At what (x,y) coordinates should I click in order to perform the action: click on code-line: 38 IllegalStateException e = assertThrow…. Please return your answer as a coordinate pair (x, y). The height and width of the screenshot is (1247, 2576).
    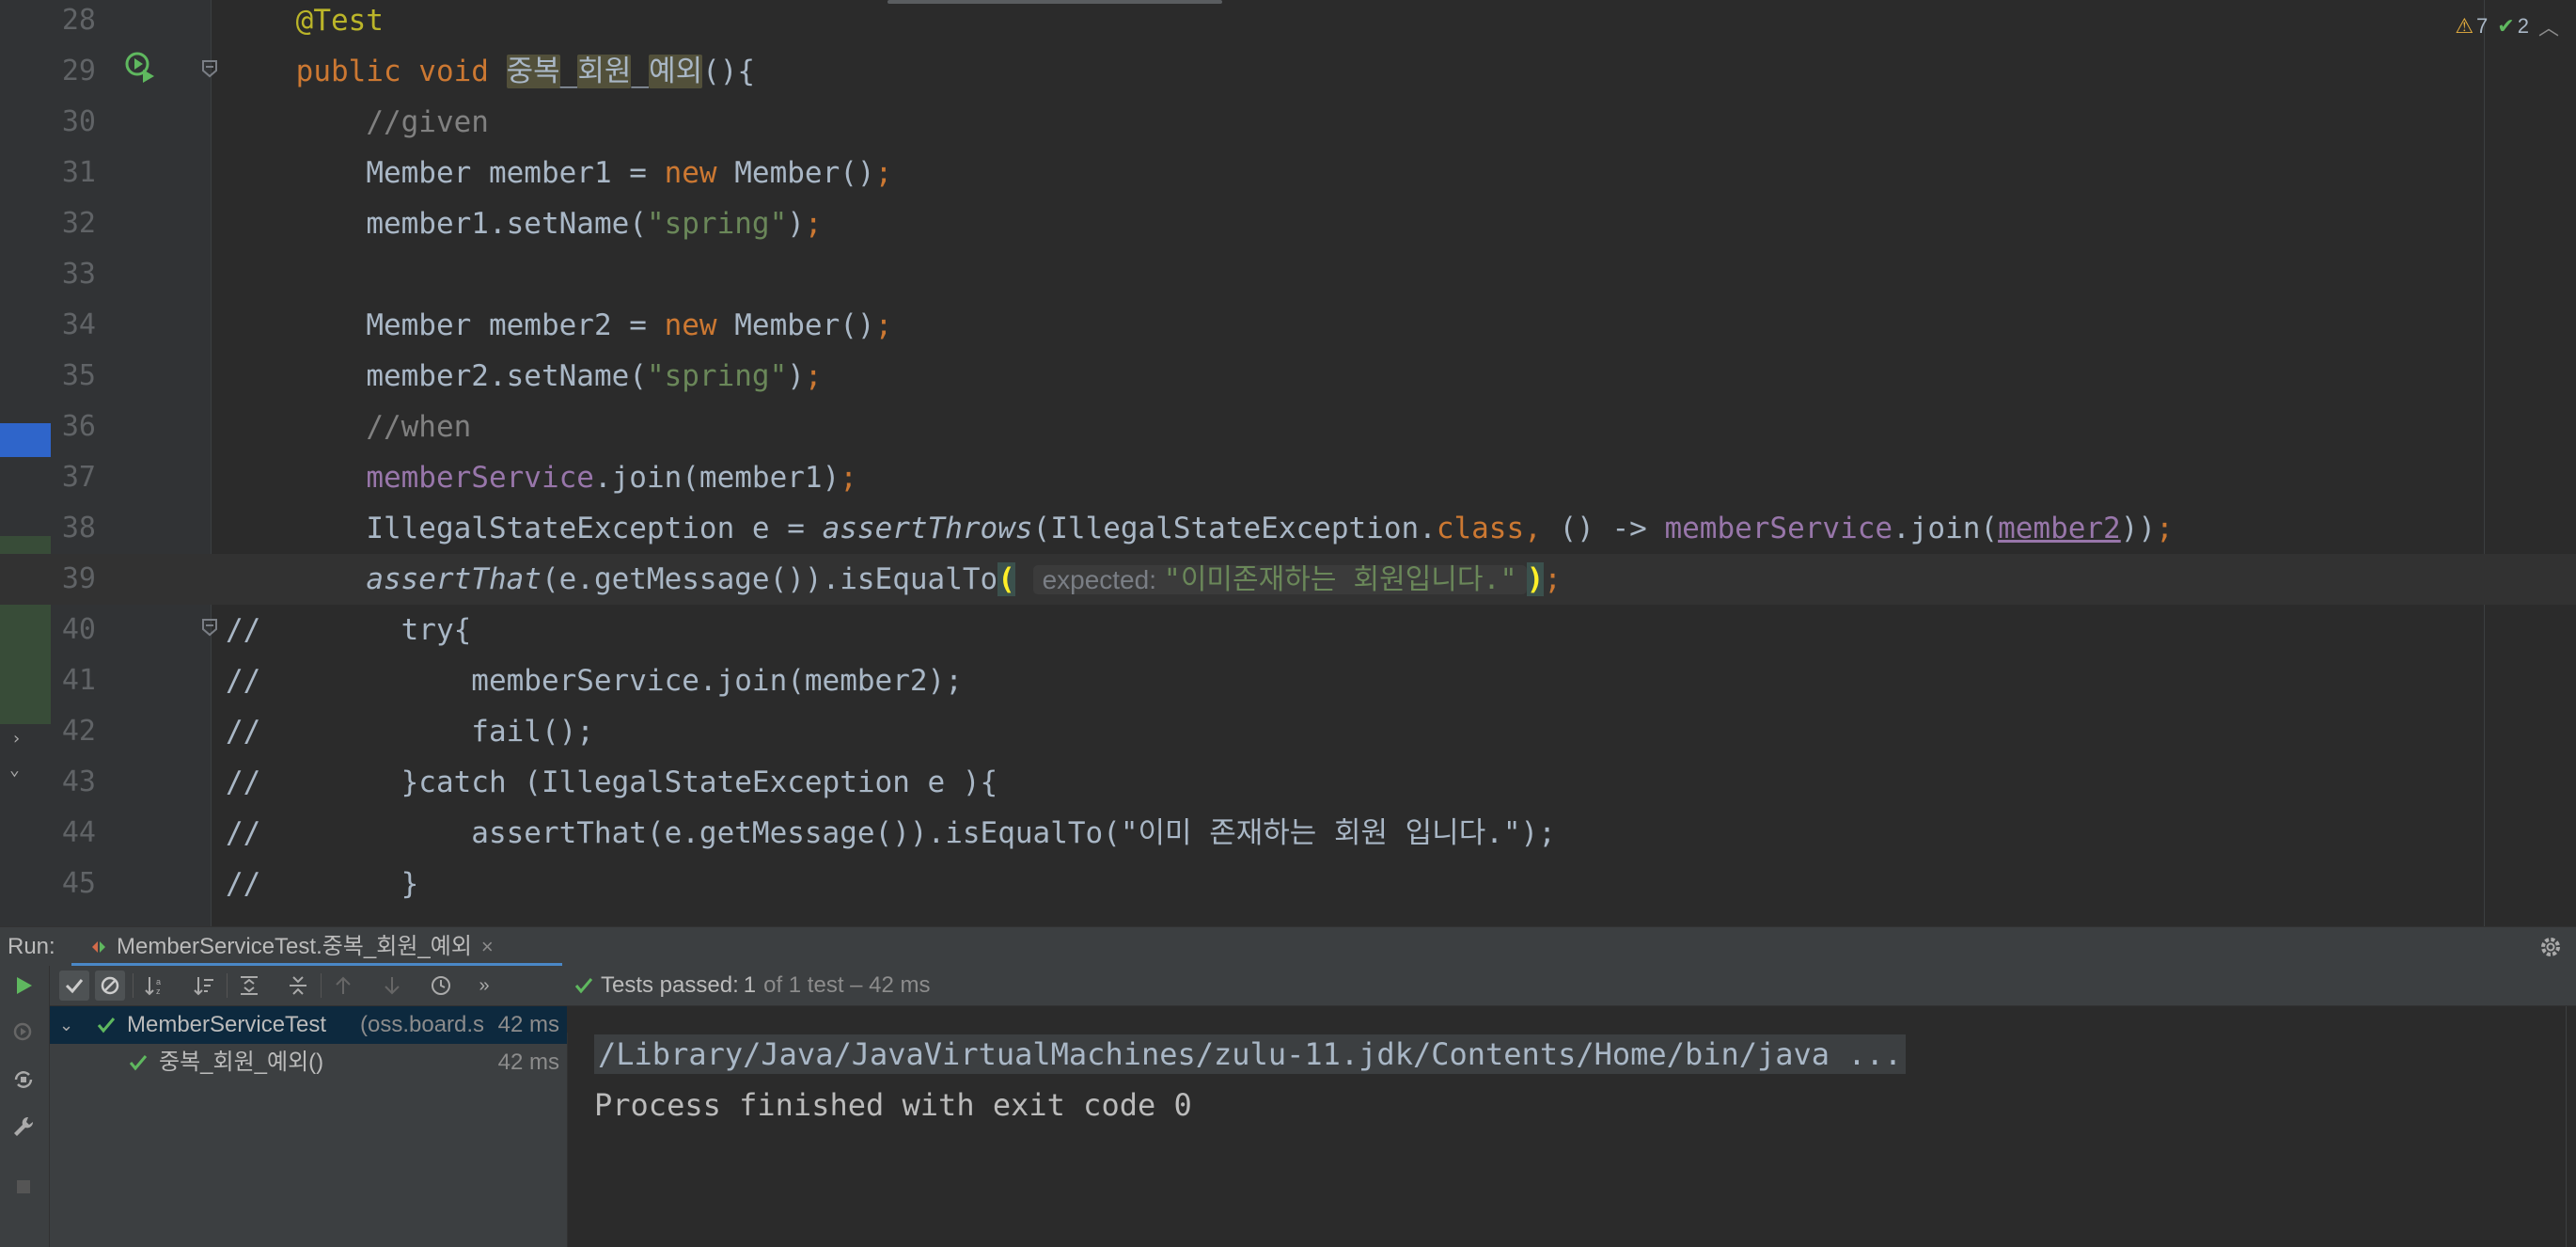
    Looking at the image, I should click on (1288, 528).